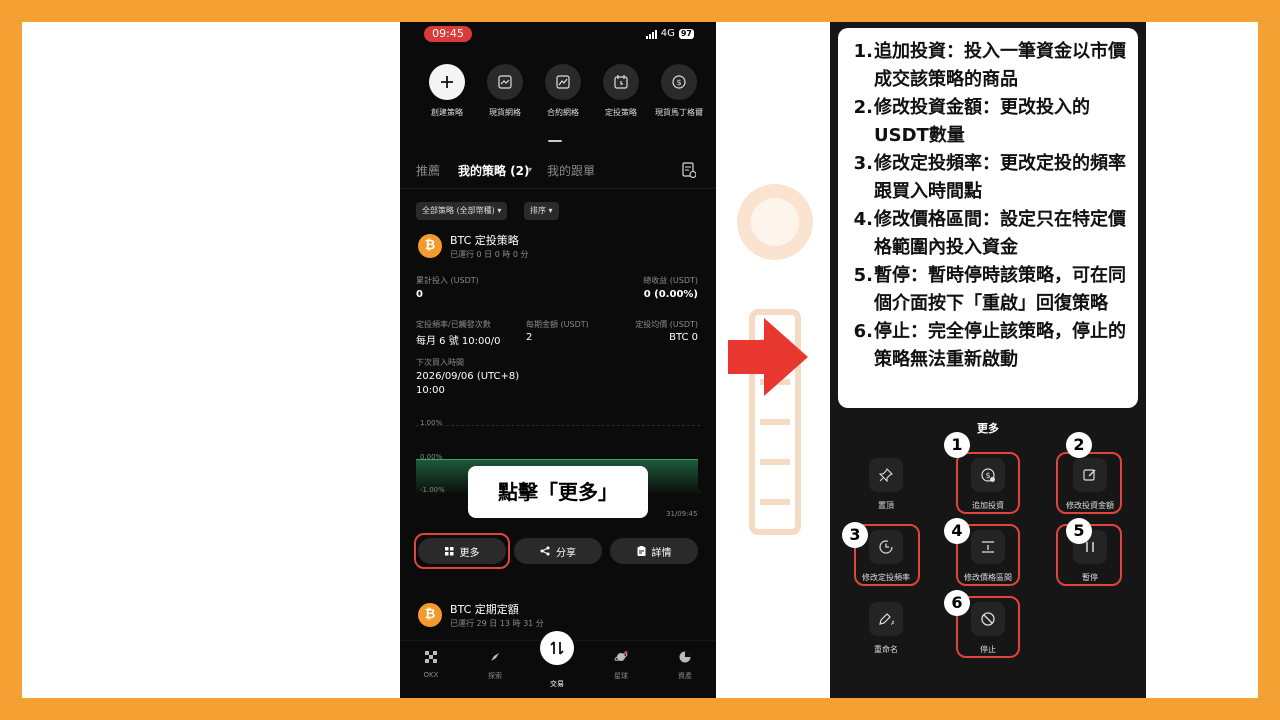 This screenshot has width=1280, height=720. What do you see at coordinates (558, 492) in the screenshot?
I see `click-more-callout: 點擊「更多」` at bounding box center [558, 492].